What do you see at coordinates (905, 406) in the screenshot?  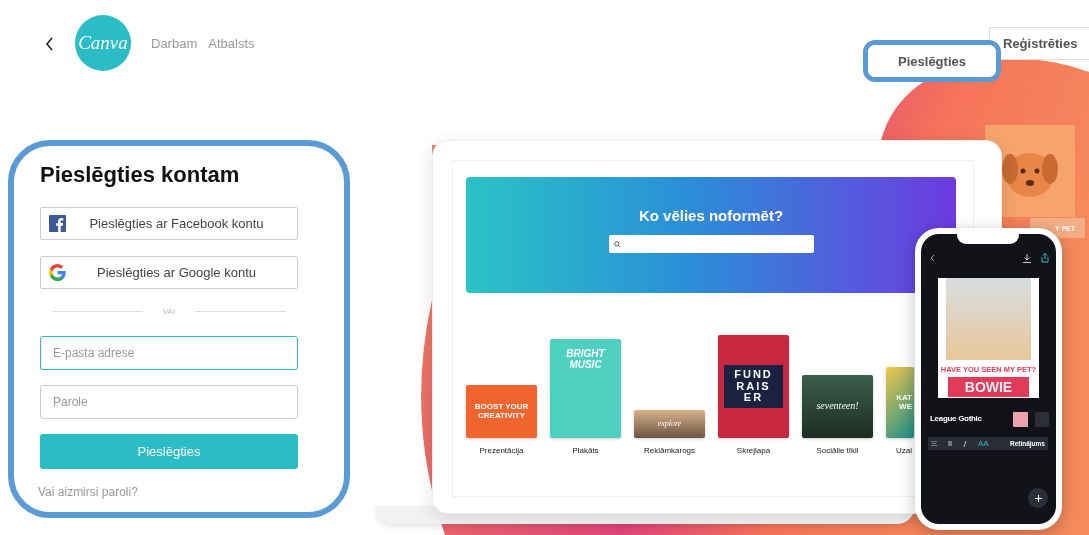 I see `thumbnail-text: WE` at bounding box center [905, 406].